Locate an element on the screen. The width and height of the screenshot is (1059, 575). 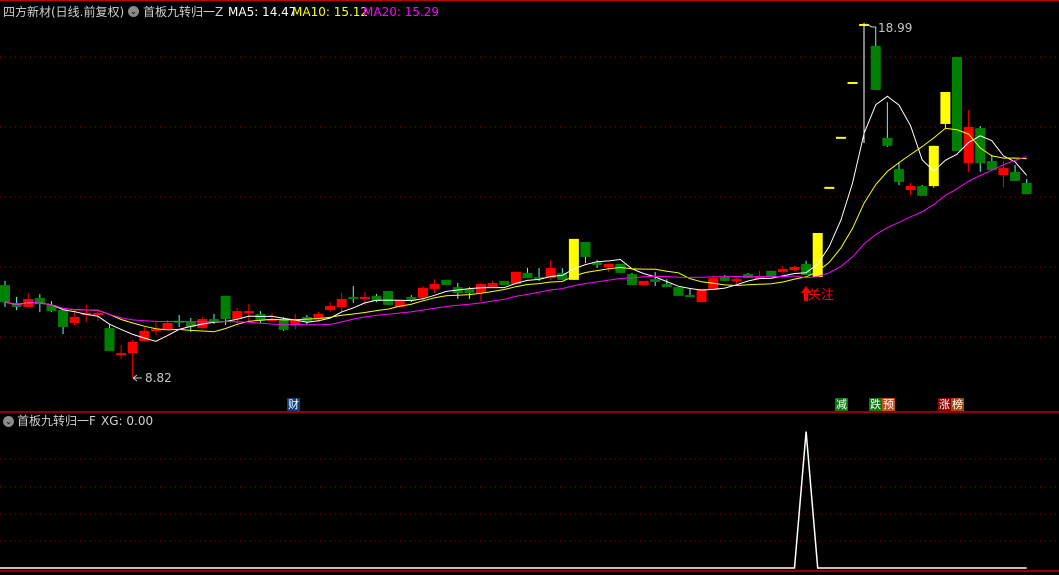
event-tag-finance: 财 is located at coordinates (293, 404).